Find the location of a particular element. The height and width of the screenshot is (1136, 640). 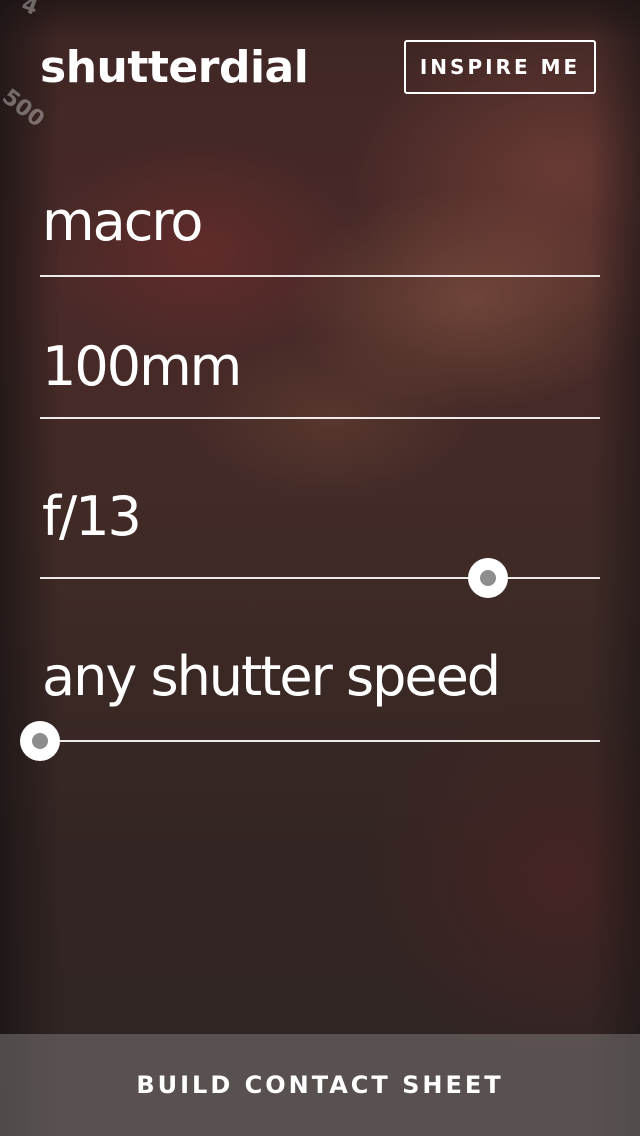

aperture-slider-thumb is located at coordinates (488, 578).